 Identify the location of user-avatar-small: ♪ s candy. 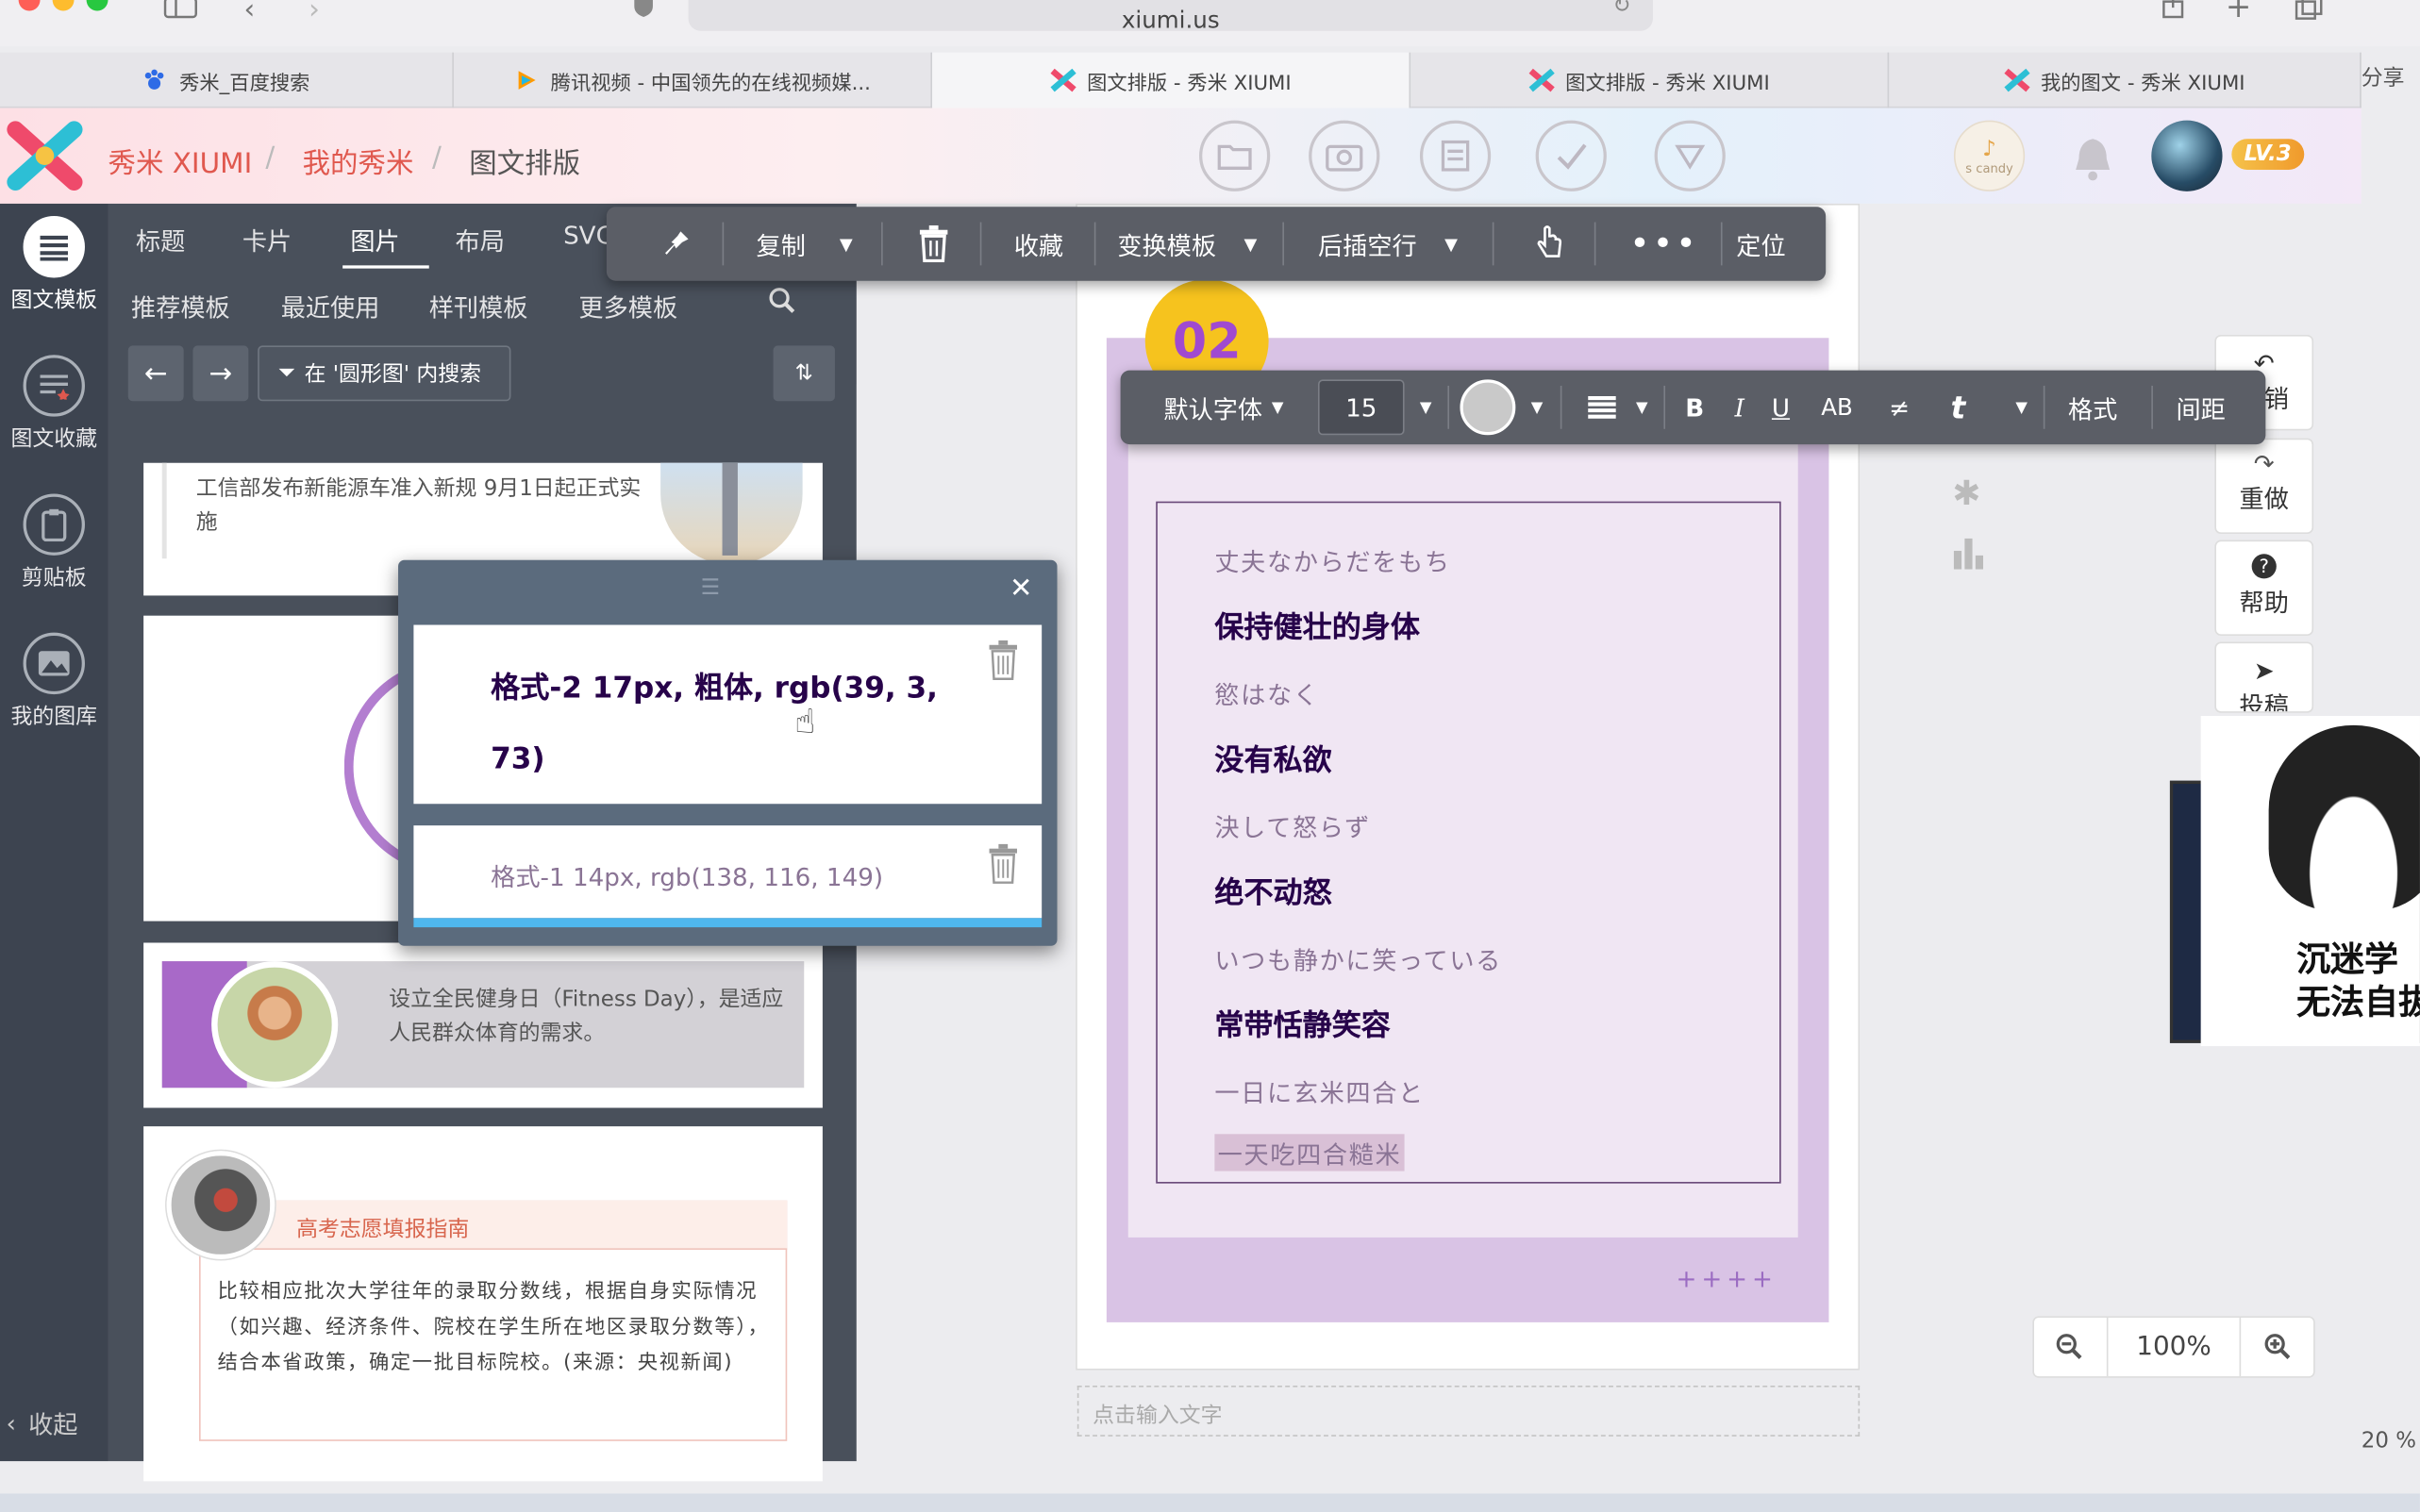
(1989, 155).